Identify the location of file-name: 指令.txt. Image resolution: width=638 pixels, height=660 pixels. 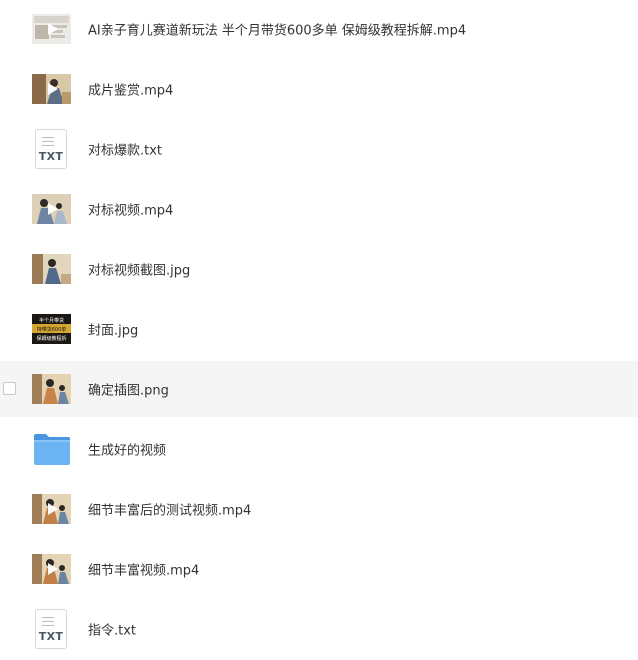
(112, 631).